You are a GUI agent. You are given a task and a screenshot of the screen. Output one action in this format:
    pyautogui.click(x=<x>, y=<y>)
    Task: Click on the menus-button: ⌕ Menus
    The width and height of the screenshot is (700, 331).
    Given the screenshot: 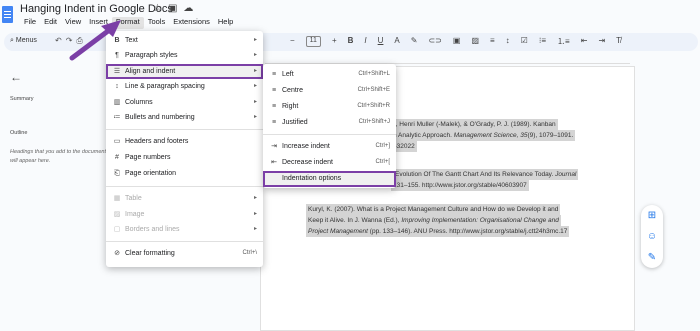 What is the action you would take?
    pyautogui.click(x=23, y=41)
    